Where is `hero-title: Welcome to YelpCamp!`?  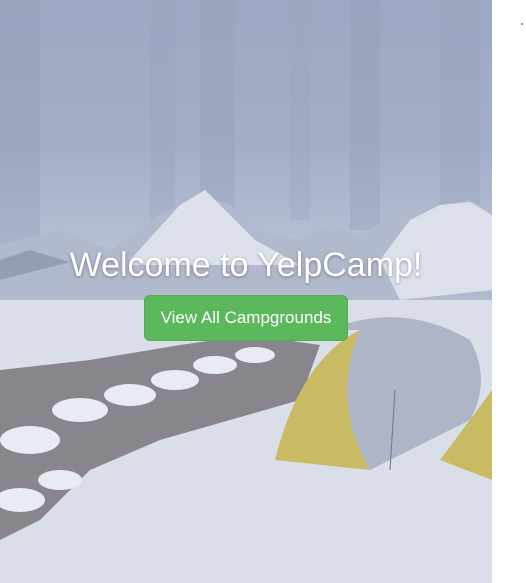 hero-title: Welcome to YelpCamp! is located at coordinates (246, 265).